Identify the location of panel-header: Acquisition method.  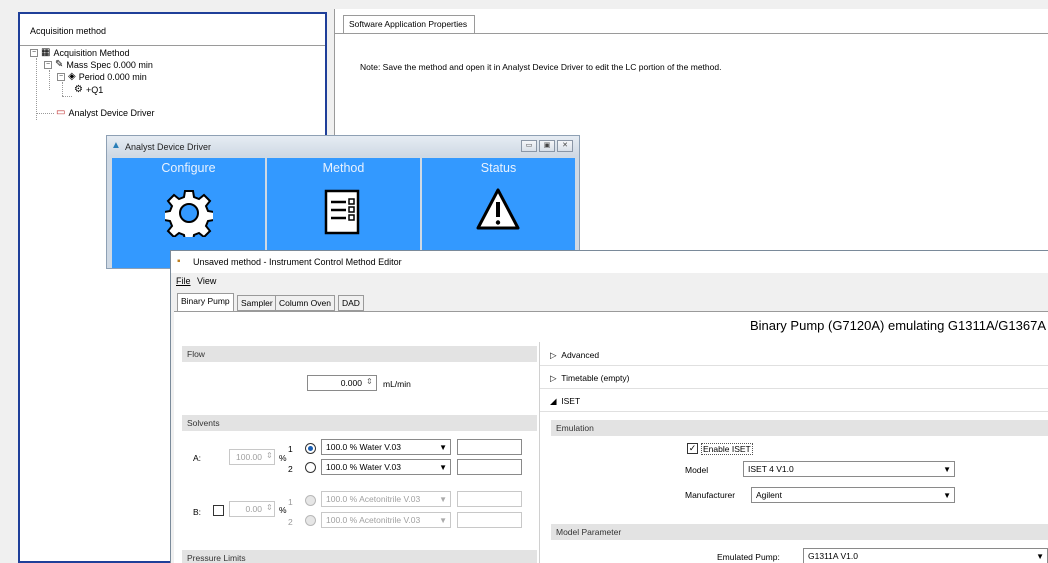
(172, 30).